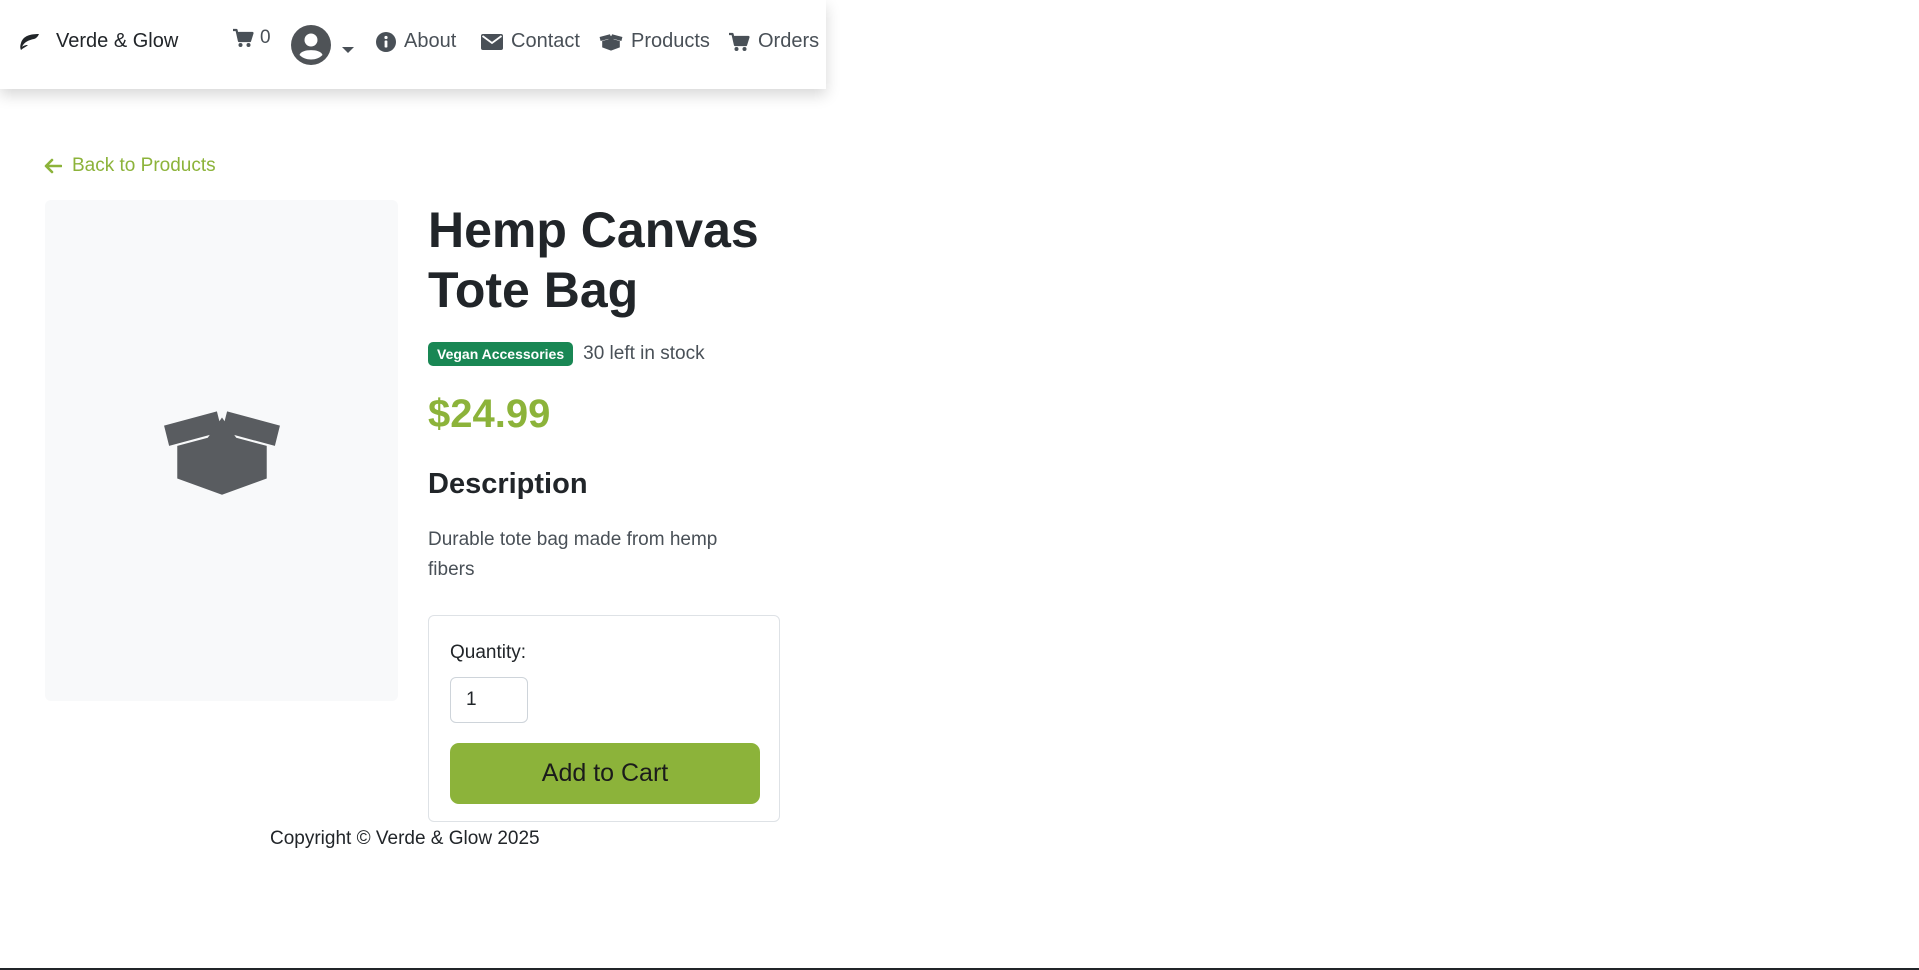 The height and width of the screenshot is (970, 1919). What do you see at coordinates (117, 41) in the screenshot?
I see `brand-name: Verde & Glow` at bounding box center [117, 41].